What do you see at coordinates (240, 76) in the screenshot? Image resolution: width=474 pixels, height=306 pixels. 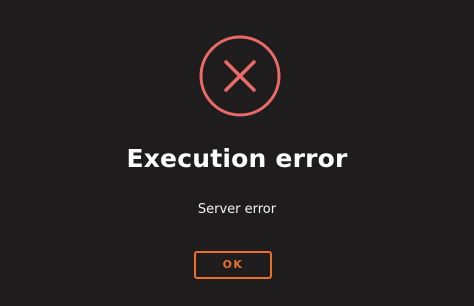 I see `error-x-circle-icon` at bounding box center [240, 76].